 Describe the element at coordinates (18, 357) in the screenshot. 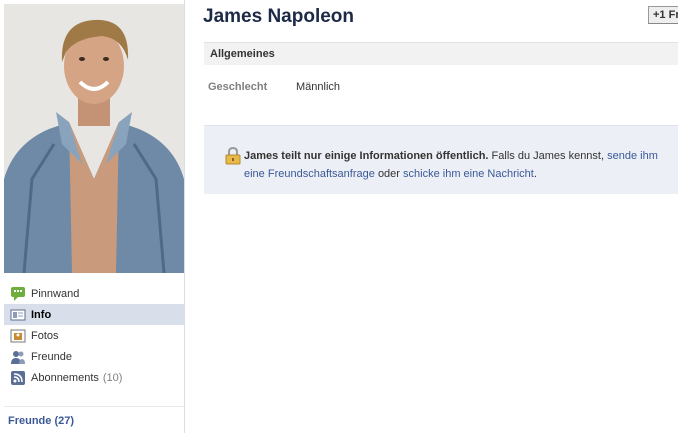

I see `friends-icon` at that location.